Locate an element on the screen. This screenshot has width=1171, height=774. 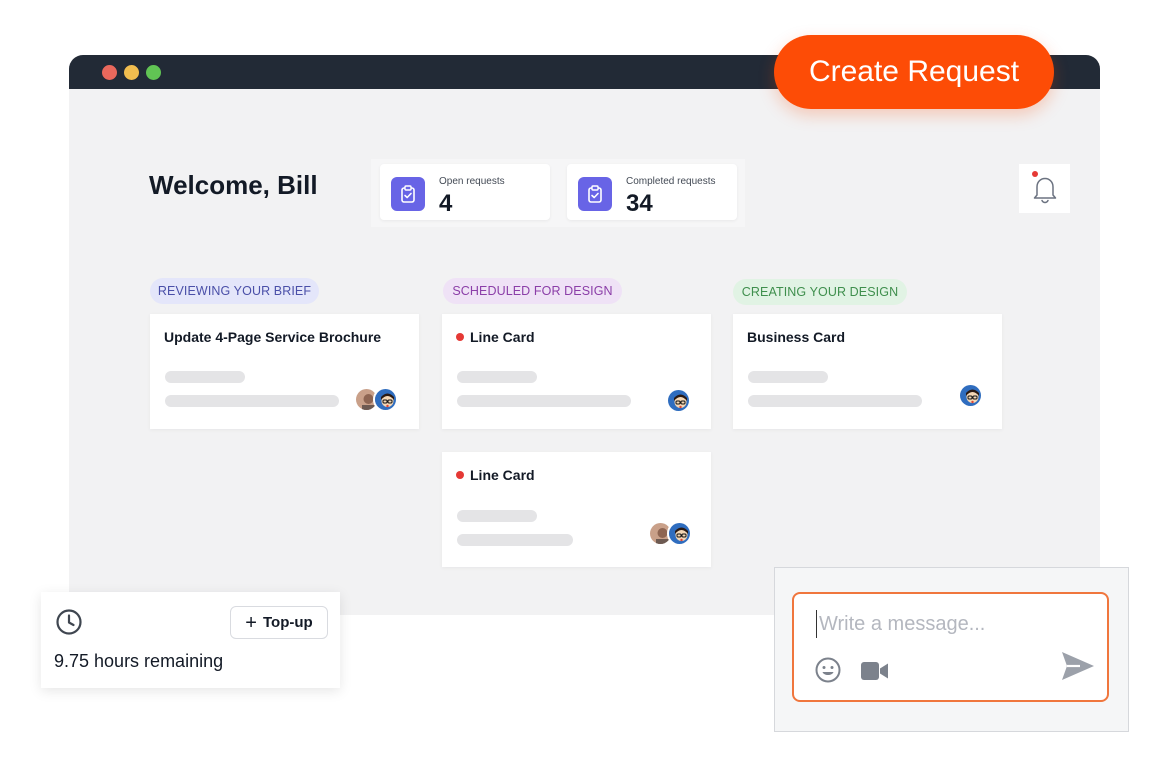
stat-completed-requests: Completed requests 34 is located at coordinates (652, 192).